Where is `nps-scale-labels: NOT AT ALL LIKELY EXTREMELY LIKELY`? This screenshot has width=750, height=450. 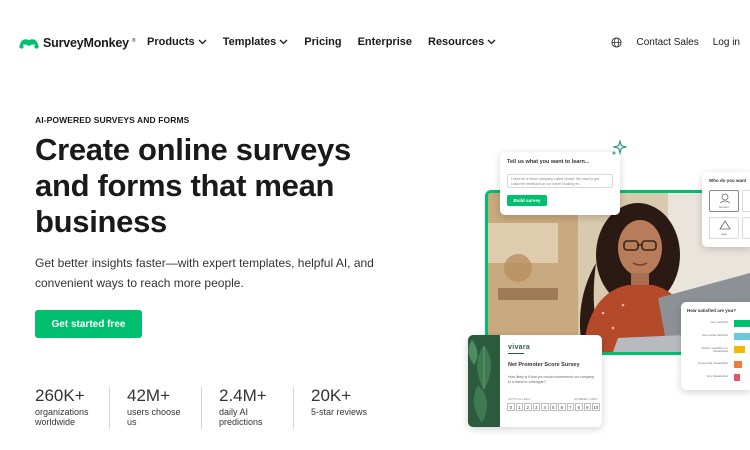
nps-scale-labels: NOT AT ALL LIKELY EXTREMELY LIKELY is located at coordinates (553, 399).